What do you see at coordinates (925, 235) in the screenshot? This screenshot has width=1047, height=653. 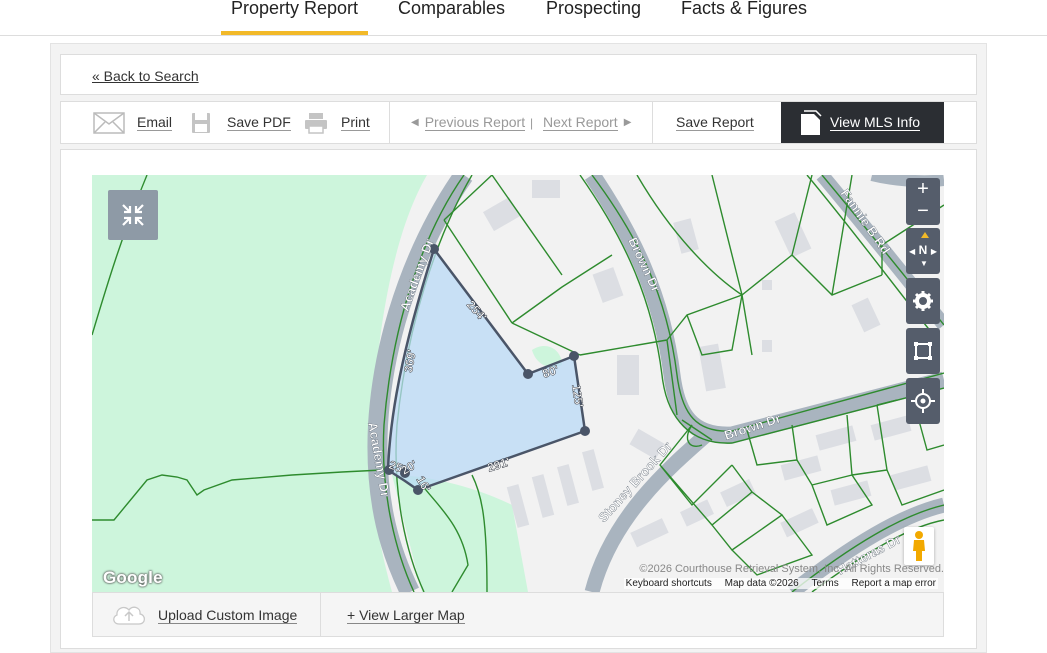 I see `north-arrow-icon` at bounding box center [925, 235].